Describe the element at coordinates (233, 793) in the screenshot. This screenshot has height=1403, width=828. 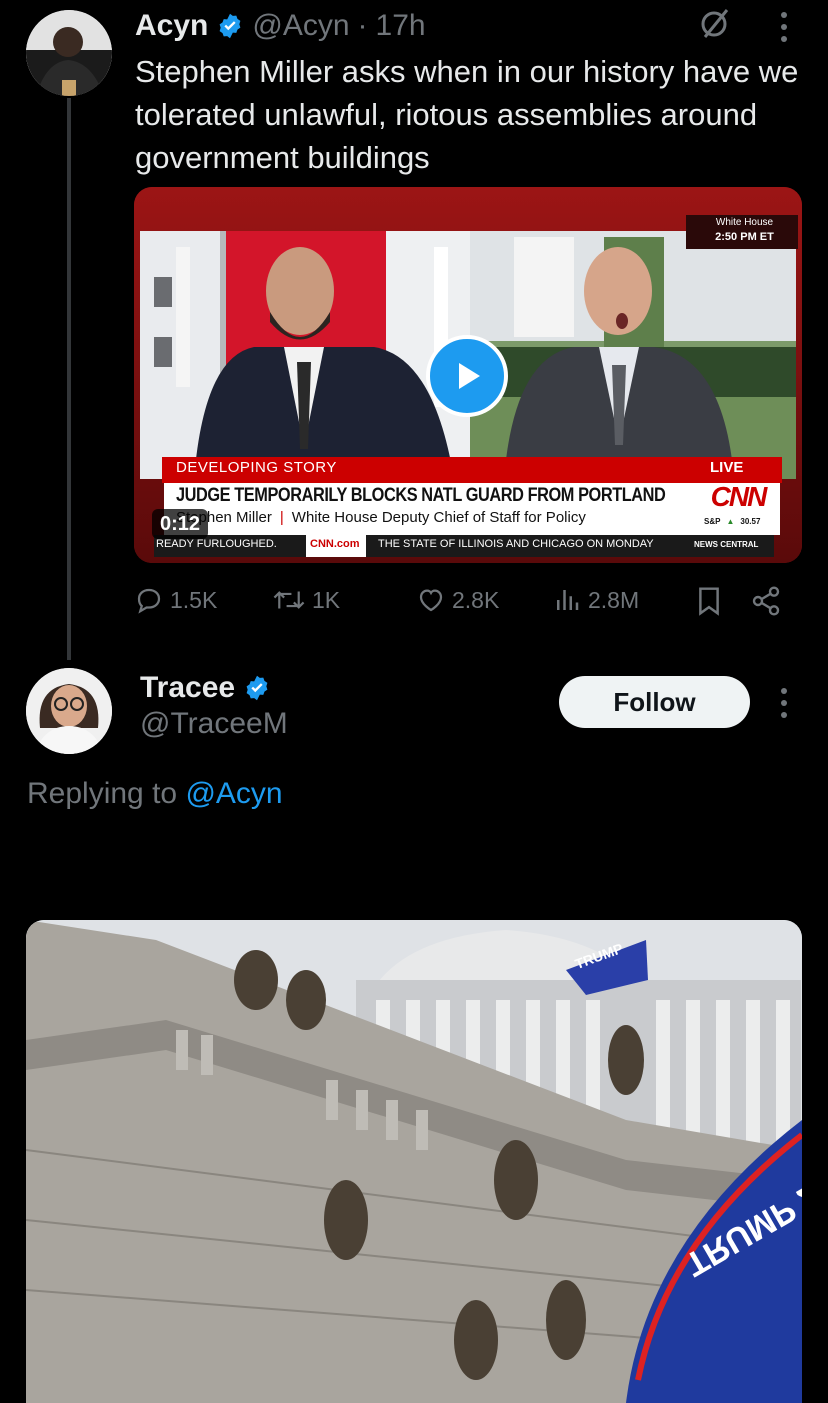
I see `replying-mention: @Acyn` at that location.